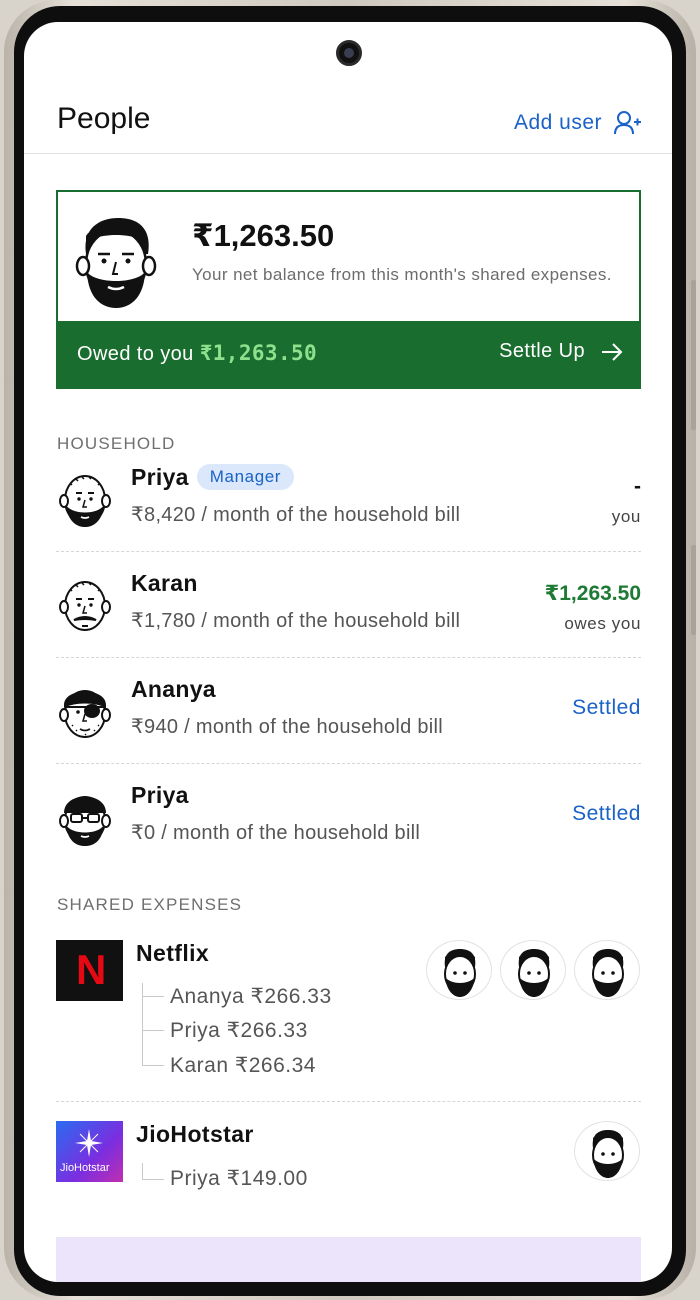 The image size is (700, 1300). I want to click on settle-up-button: Settle Up, so click(561, 351).